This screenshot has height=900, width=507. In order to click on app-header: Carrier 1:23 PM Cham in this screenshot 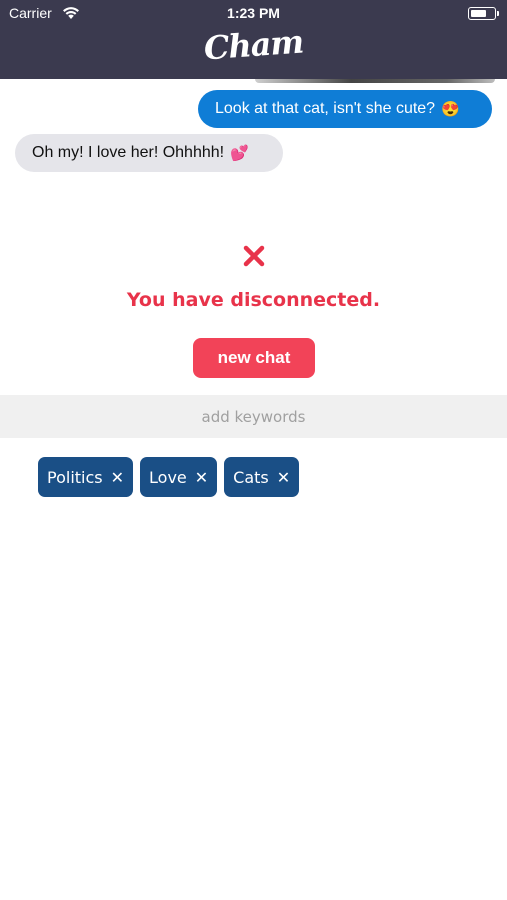, I will do `click(253, 39)`.